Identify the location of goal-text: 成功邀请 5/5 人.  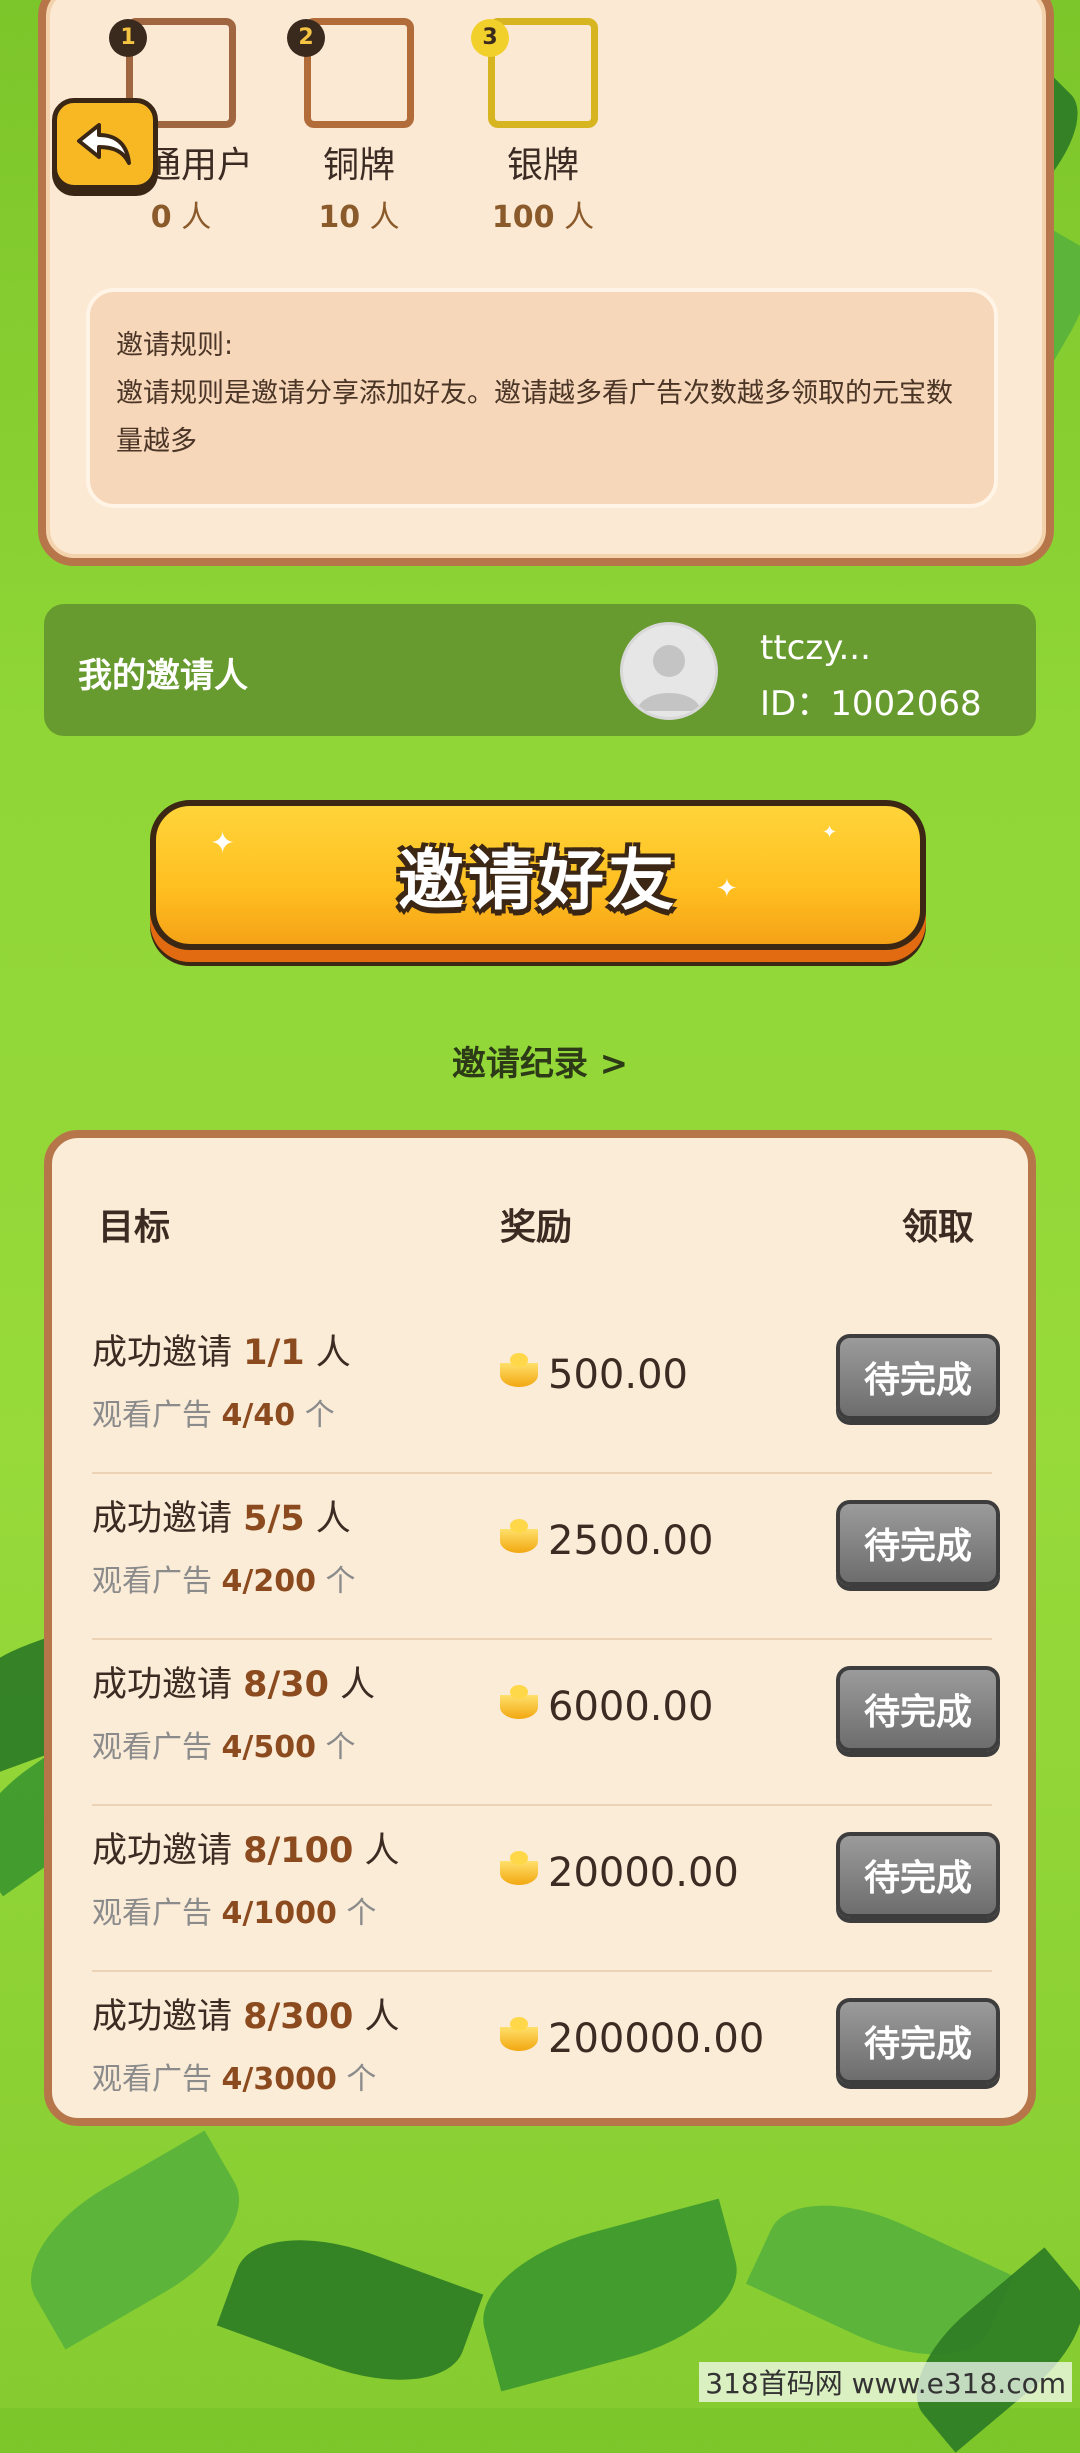
(221, 1519).